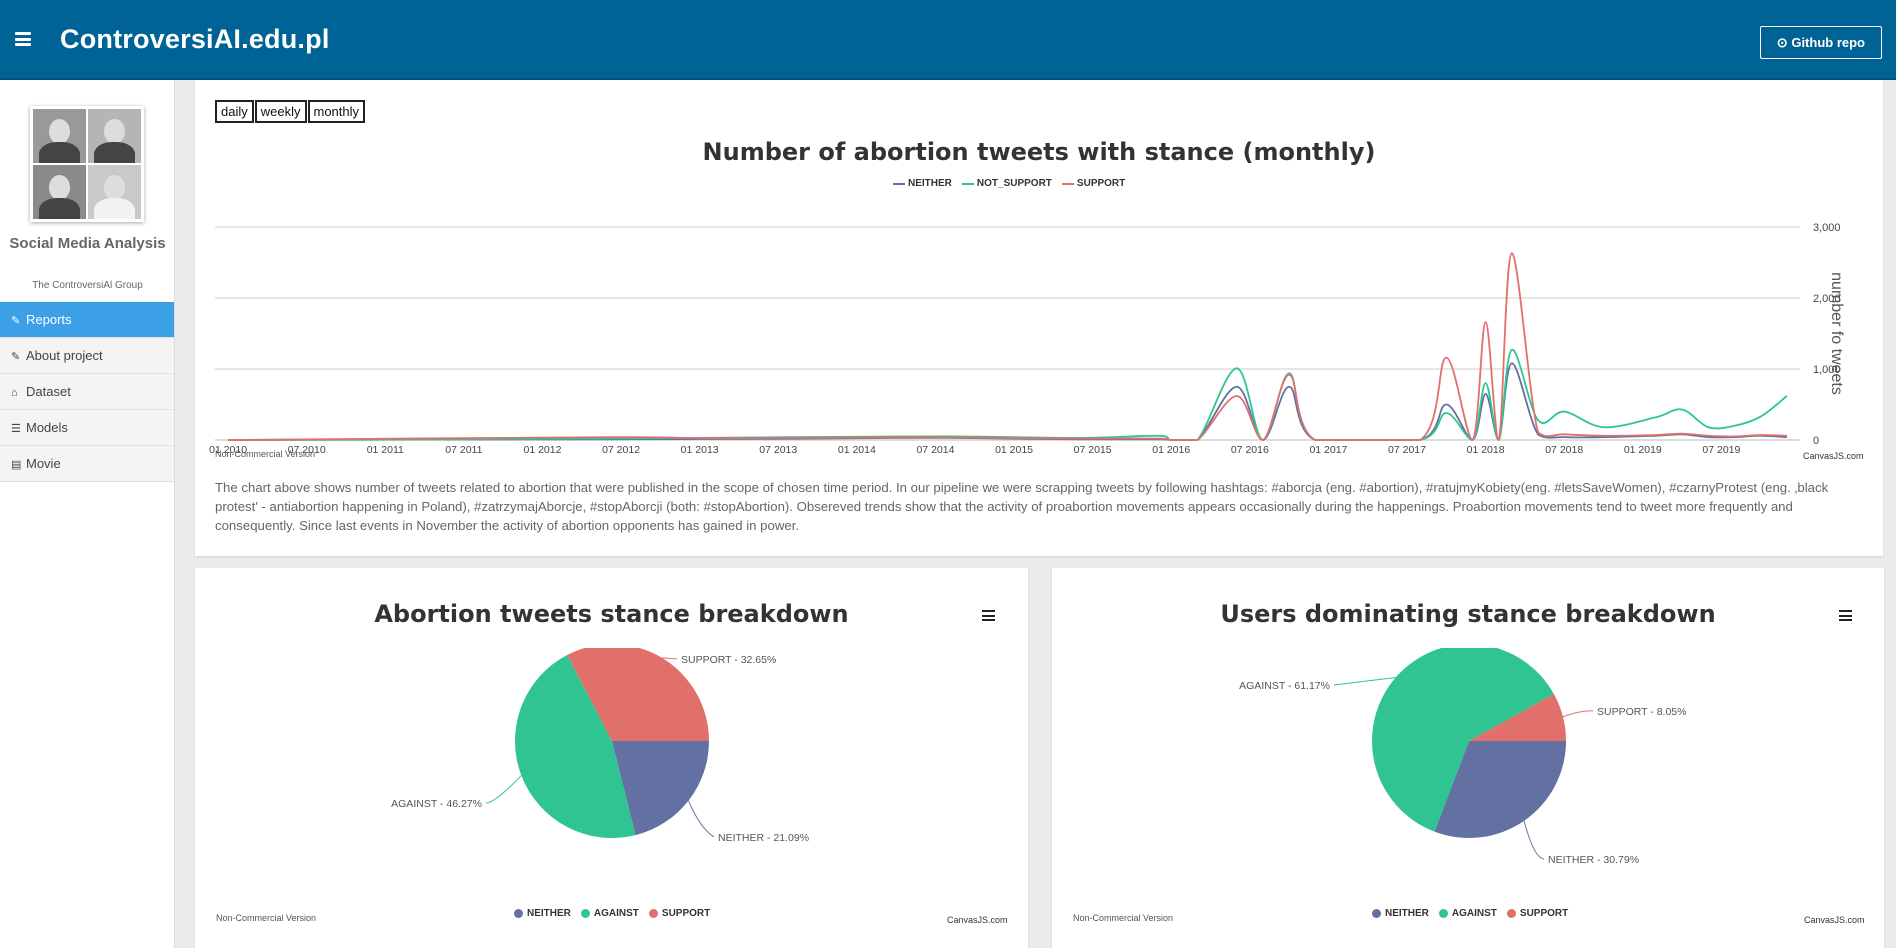 The height and width of the screenshot is (948, 1896). I want to click on menu-toggle-icon, so click(23, 39).